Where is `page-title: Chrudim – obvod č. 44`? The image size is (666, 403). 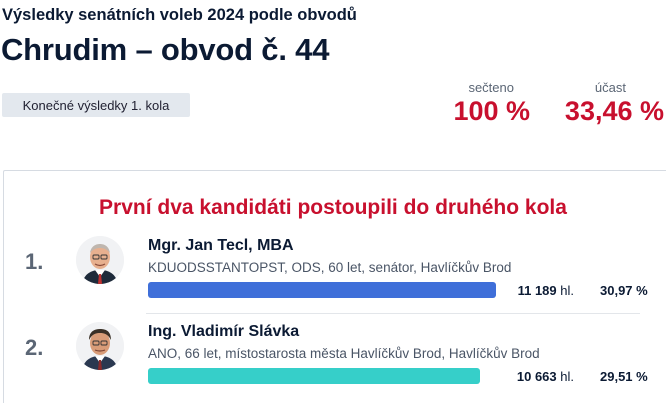
page-title: Chrudim – obvod č. 44 is located at coordinates (165, 49).